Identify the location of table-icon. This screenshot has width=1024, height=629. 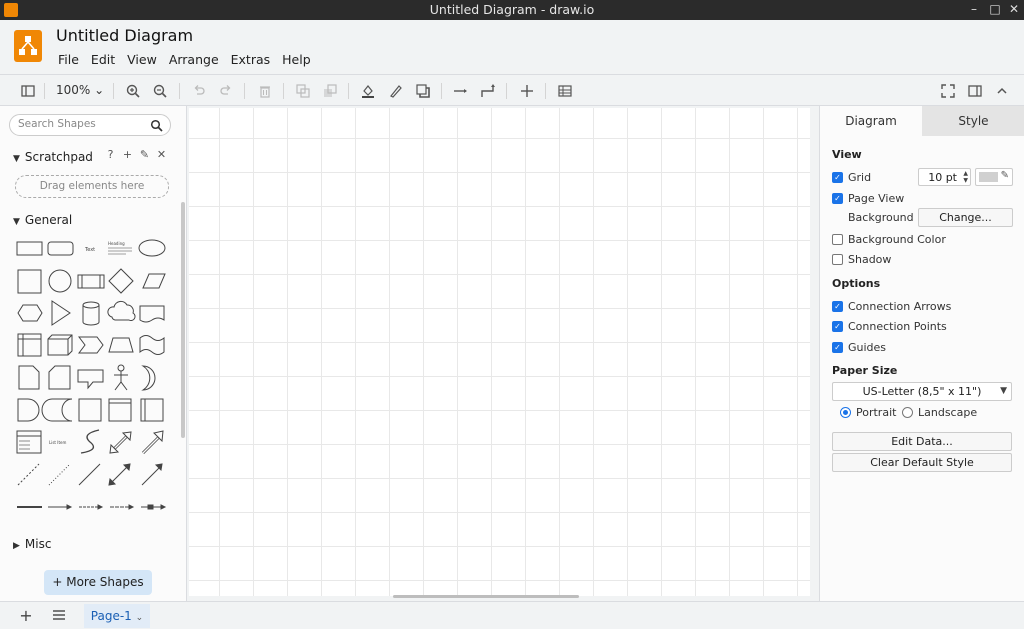
(565, 91).